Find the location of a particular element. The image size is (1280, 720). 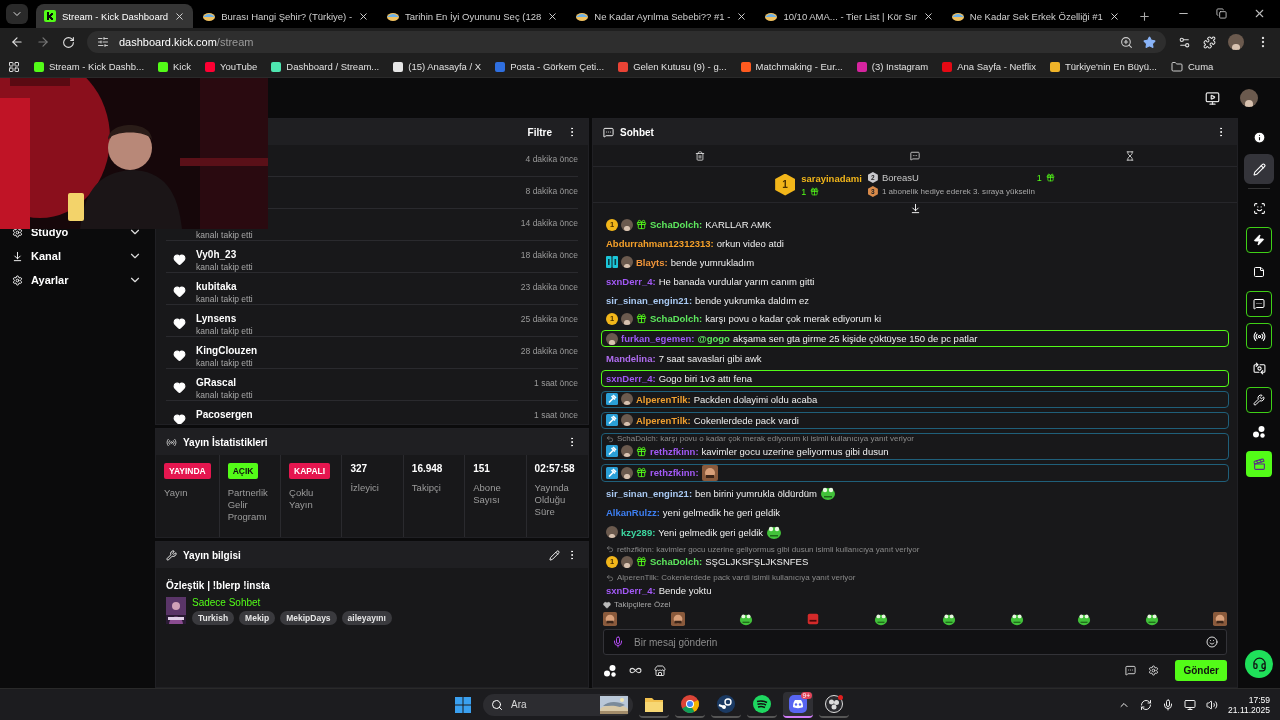

tag: MekipDays is located at coordinates (308, 618).